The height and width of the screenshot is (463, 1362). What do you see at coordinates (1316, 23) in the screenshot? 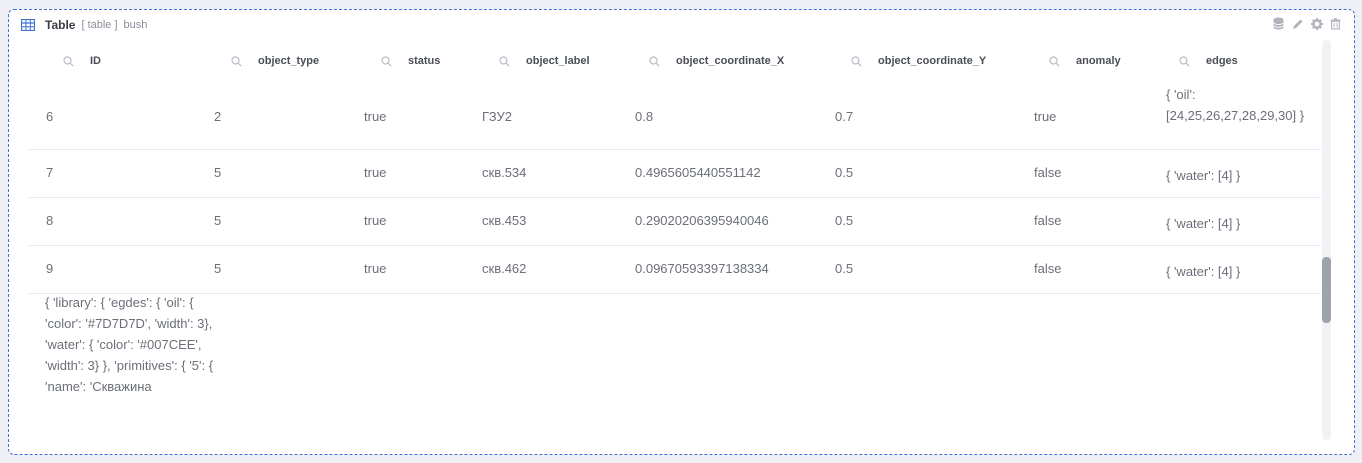
I see `gear-icon` at bounding box center [1316, 23].